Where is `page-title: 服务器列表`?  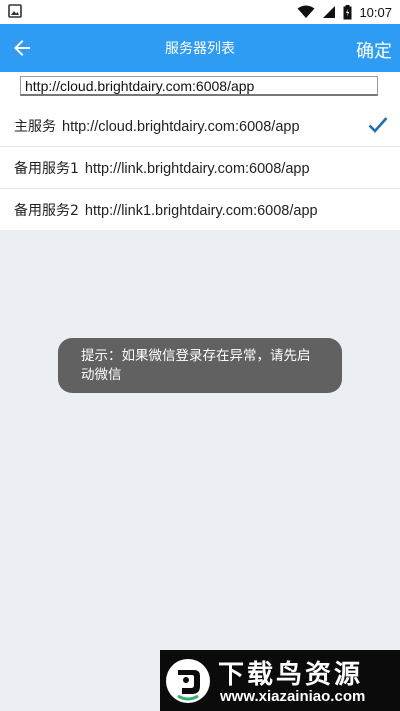
page-title: 服务器列表 is located at coordinates (200, 49).